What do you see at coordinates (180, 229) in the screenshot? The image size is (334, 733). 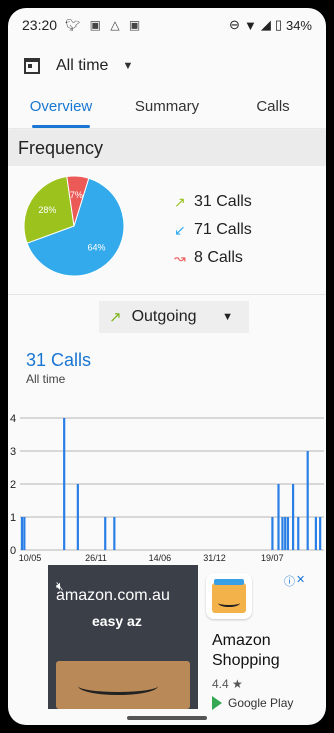 I see `incoming-arrow-icon: ↙` at bounding box center [180, 229].